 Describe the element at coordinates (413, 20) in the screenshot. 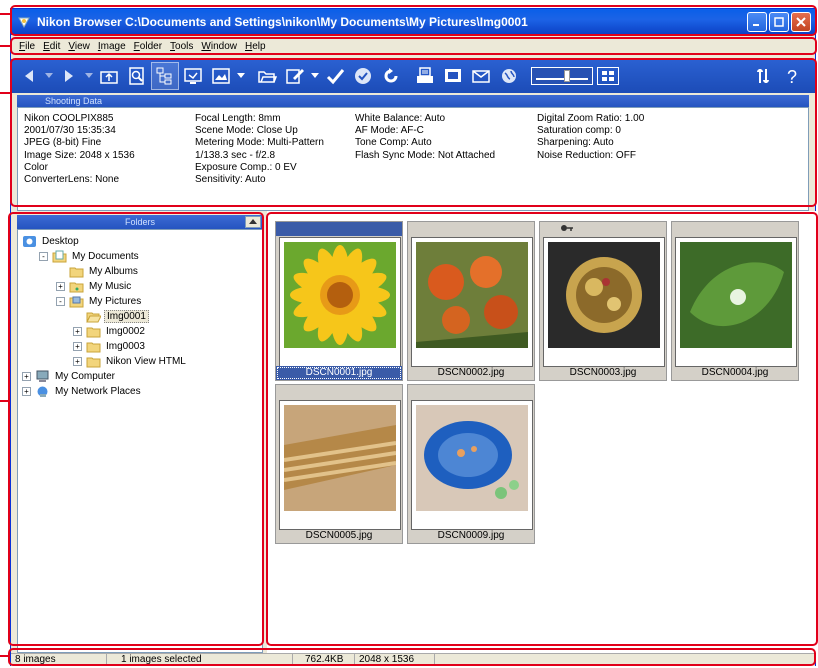

I see `title-bar-callout` at that location.